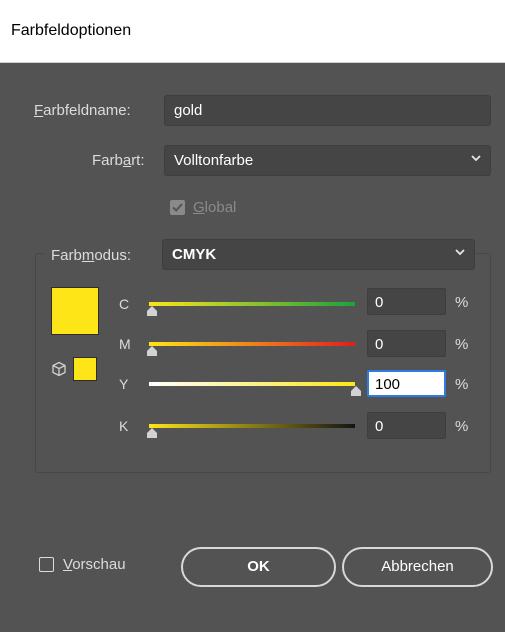 Image resolution: width=505 pixels, height=632 pixels. What do you see at coordinates (318, 254) in the screenshot?
I see `color-mode-select: CMYK` at bounding box center [318, 254].